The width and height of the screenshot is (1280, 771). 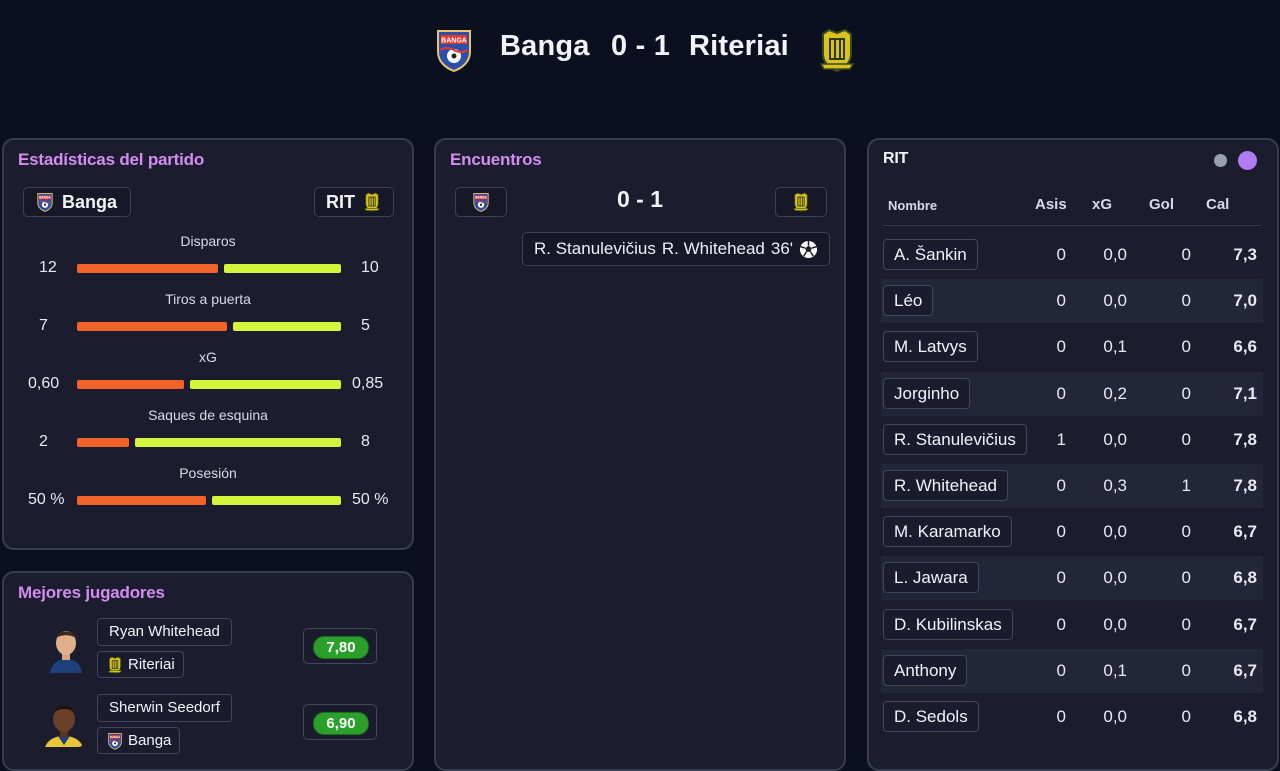 I want to click on away-team-chip: RIT, so click(x=354, y=202).